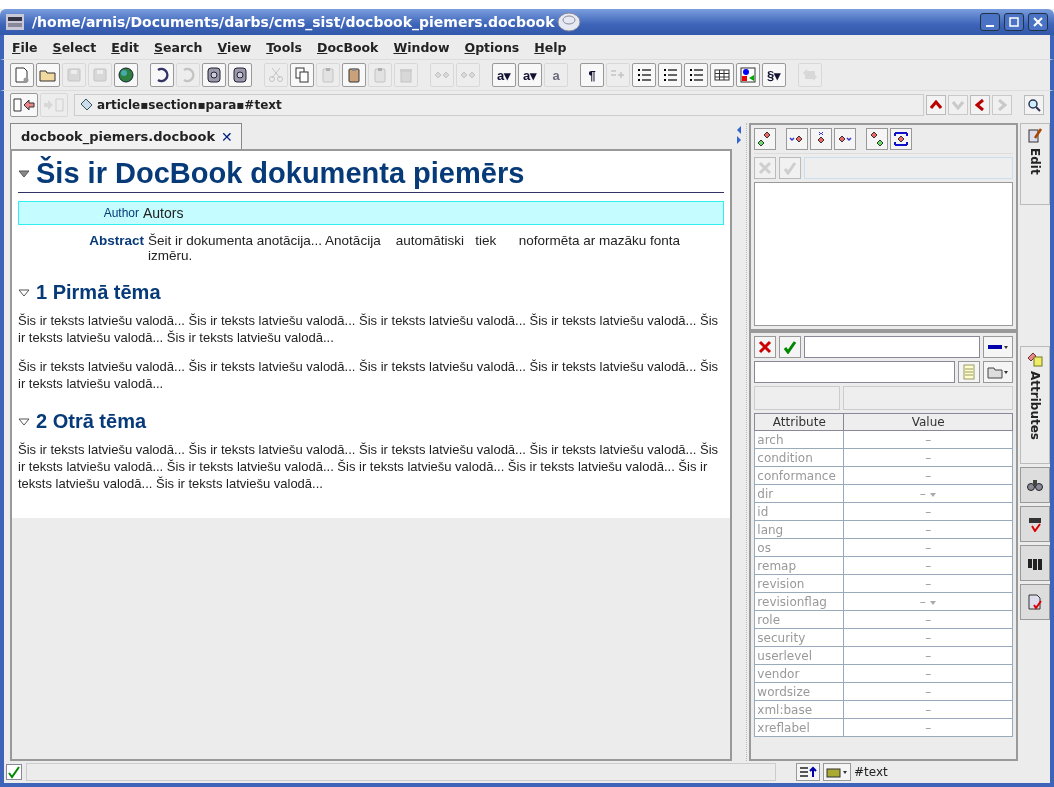  I want to click on attributes-tab: Attributes, so click(1035, 405).